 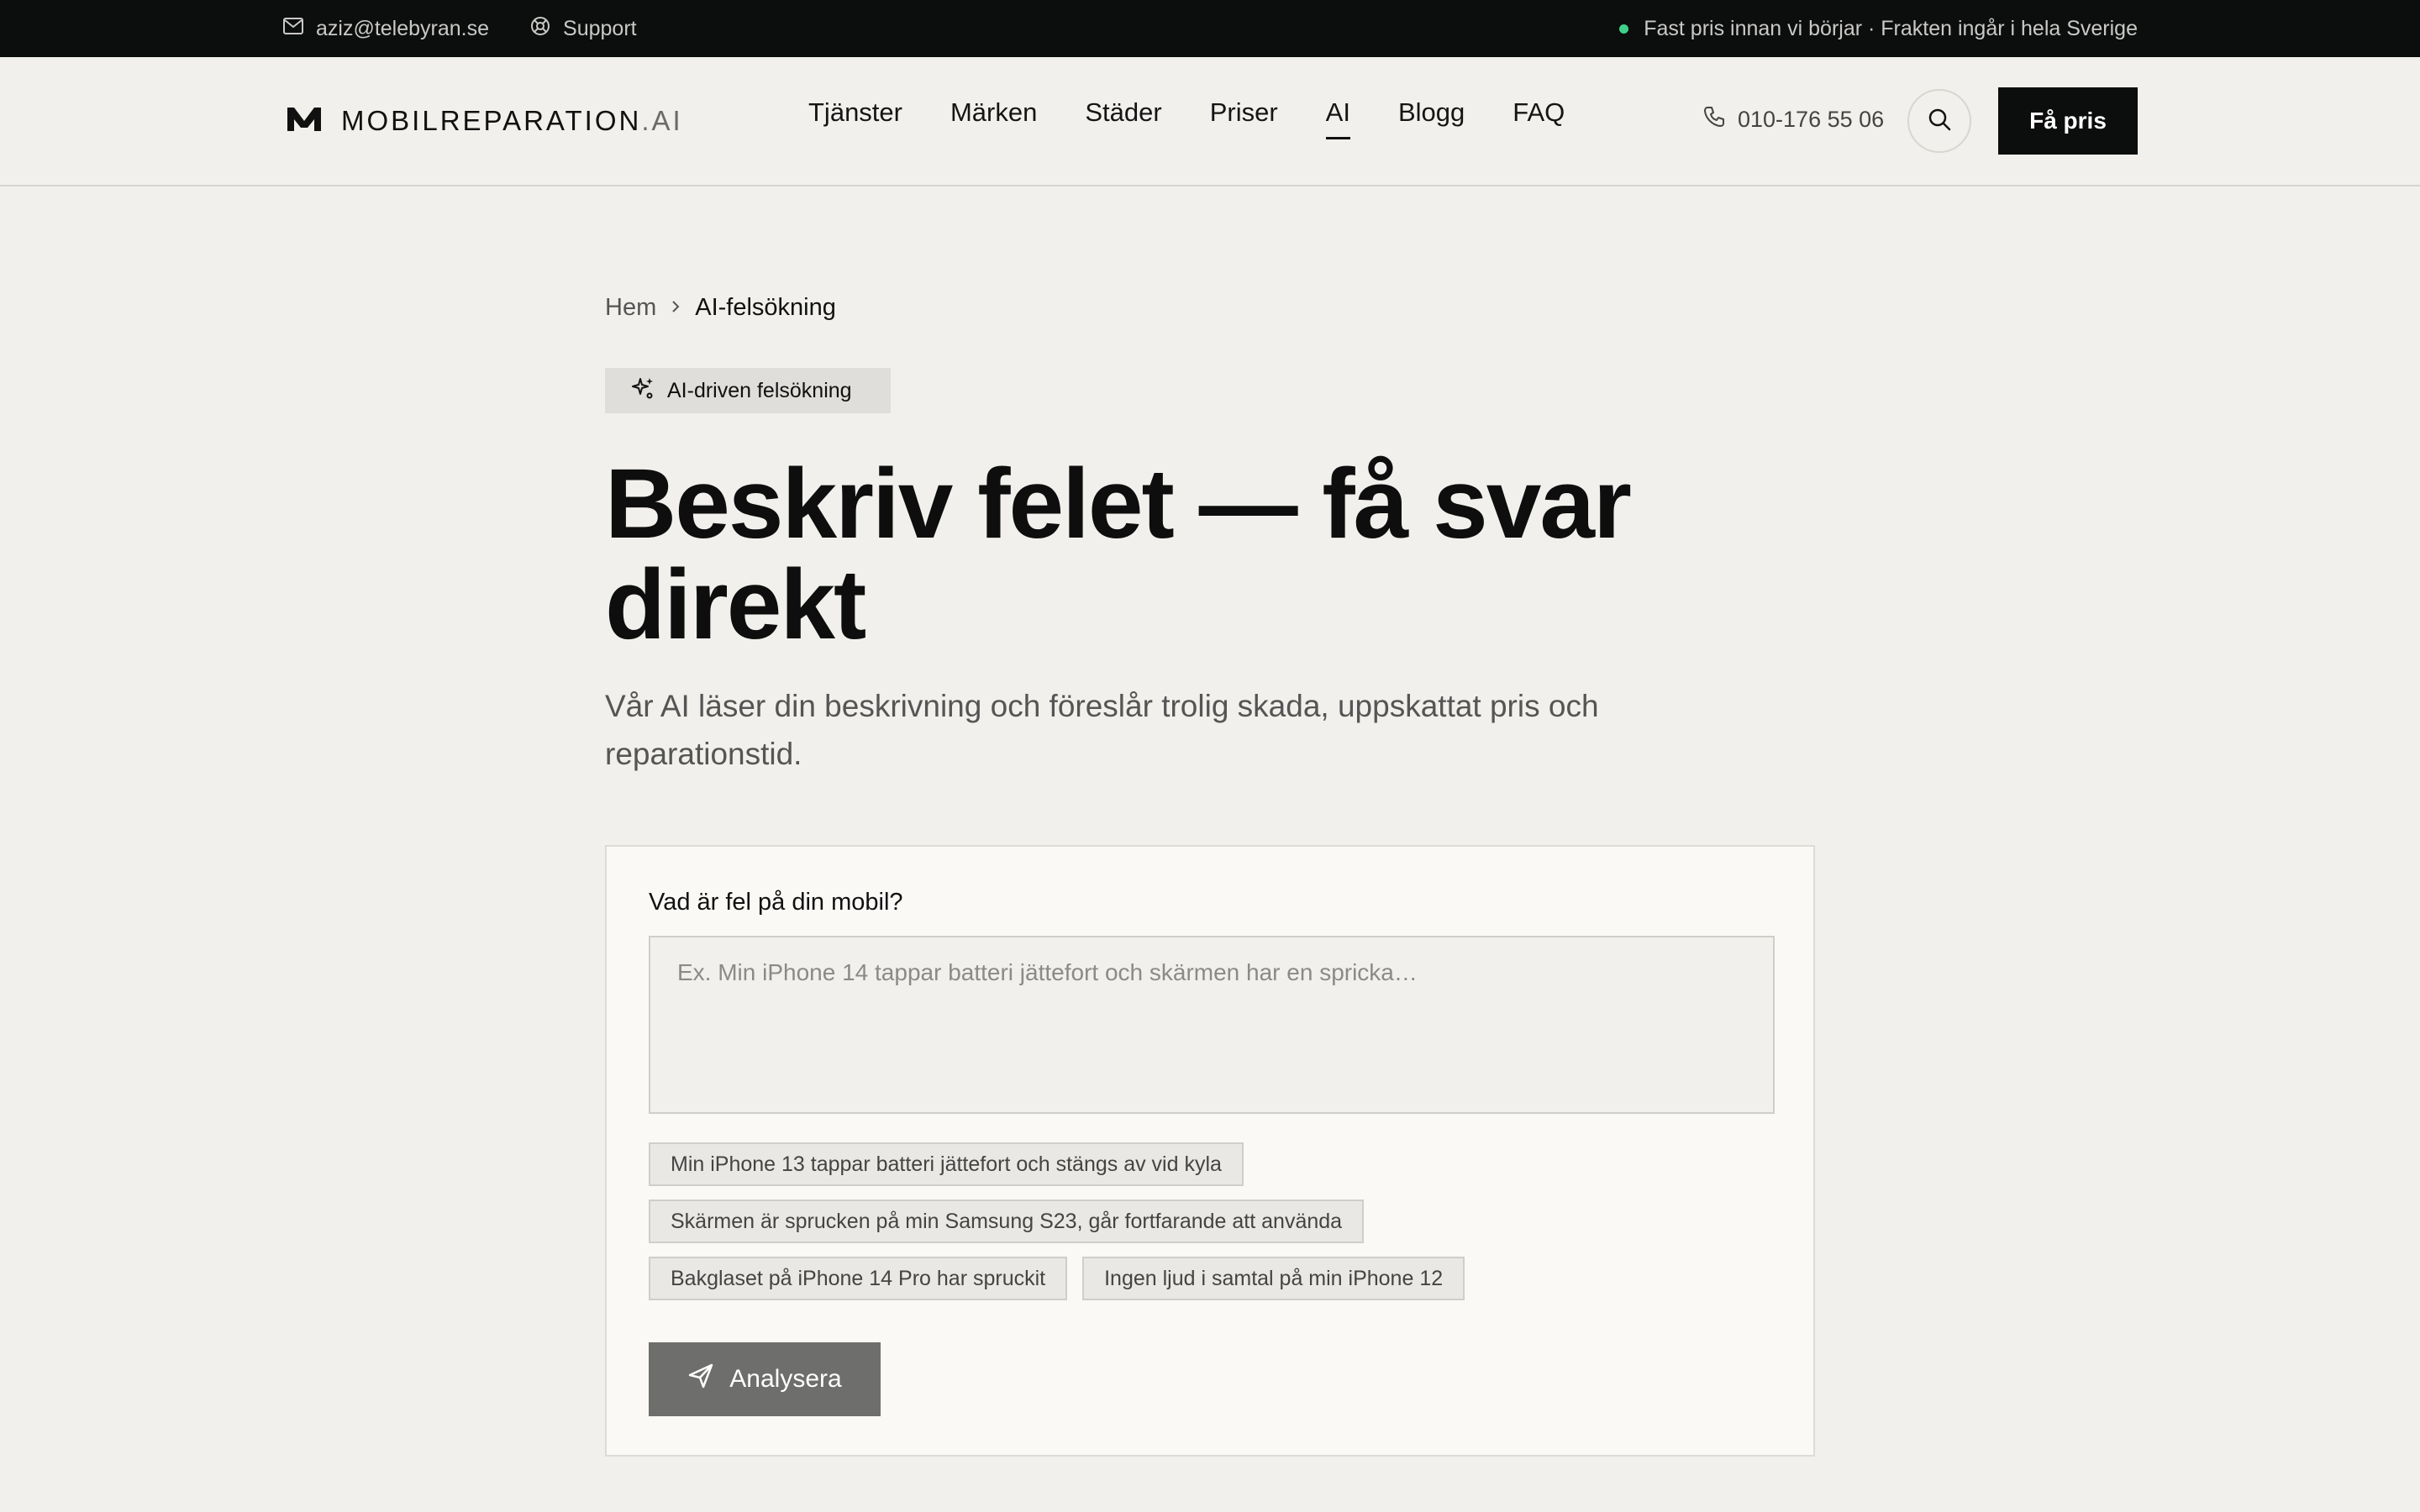 I want to click on phone-link: 010-176 55 06, so click(x=1793, y=119).